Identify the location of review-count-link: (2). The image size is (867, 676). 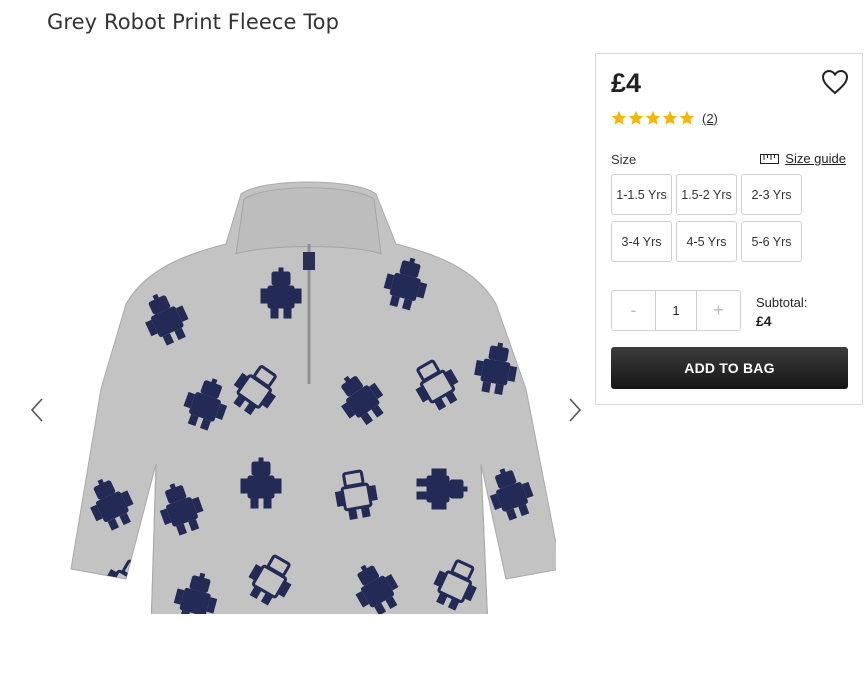
(710, 118).